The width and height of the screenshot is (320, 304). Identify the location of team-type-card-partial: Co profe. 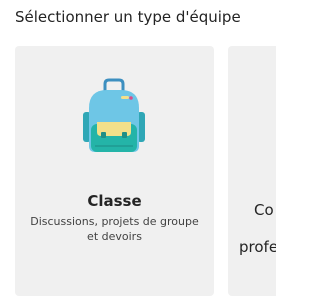
(252, 171).